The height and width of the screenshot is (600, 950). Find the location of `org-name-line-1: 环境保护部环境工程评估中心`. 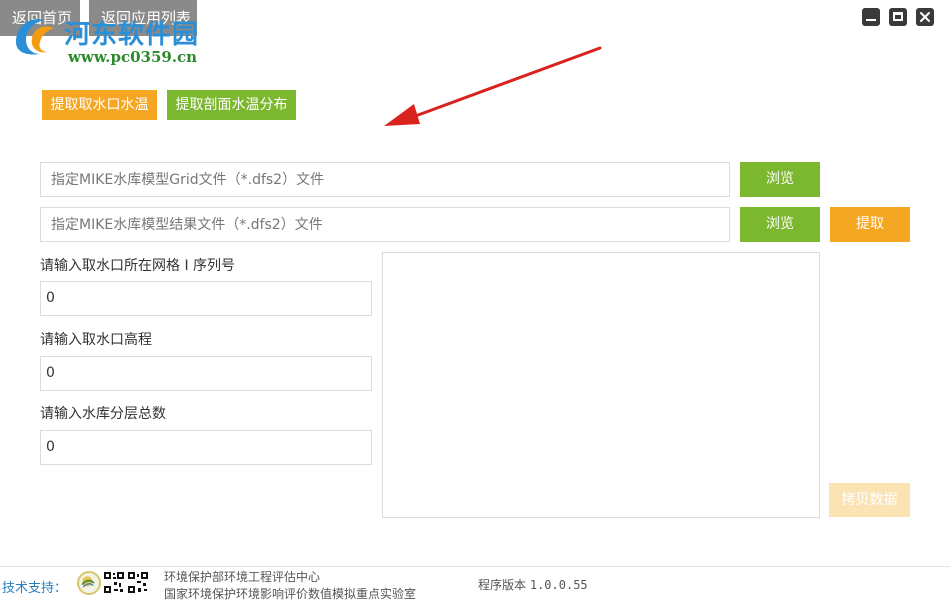

org-name-line-1: 环境保护部环境工程评估中心 is located at coordinates (242, 577).